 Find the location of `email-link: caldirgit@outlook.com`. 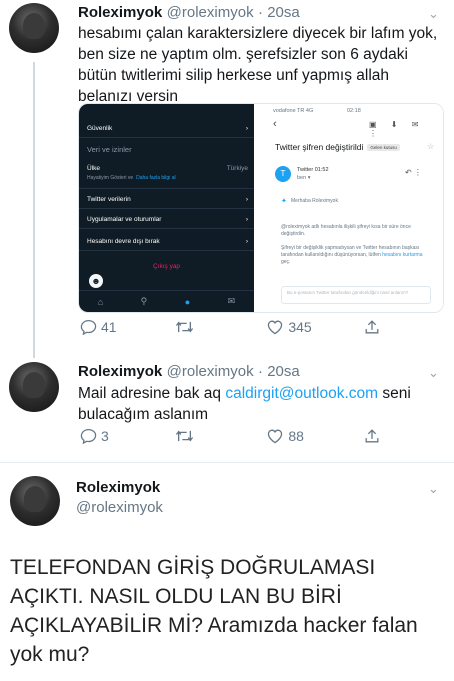

email-link: caldirgit@outlook.com is located at coordinates (301, 393).